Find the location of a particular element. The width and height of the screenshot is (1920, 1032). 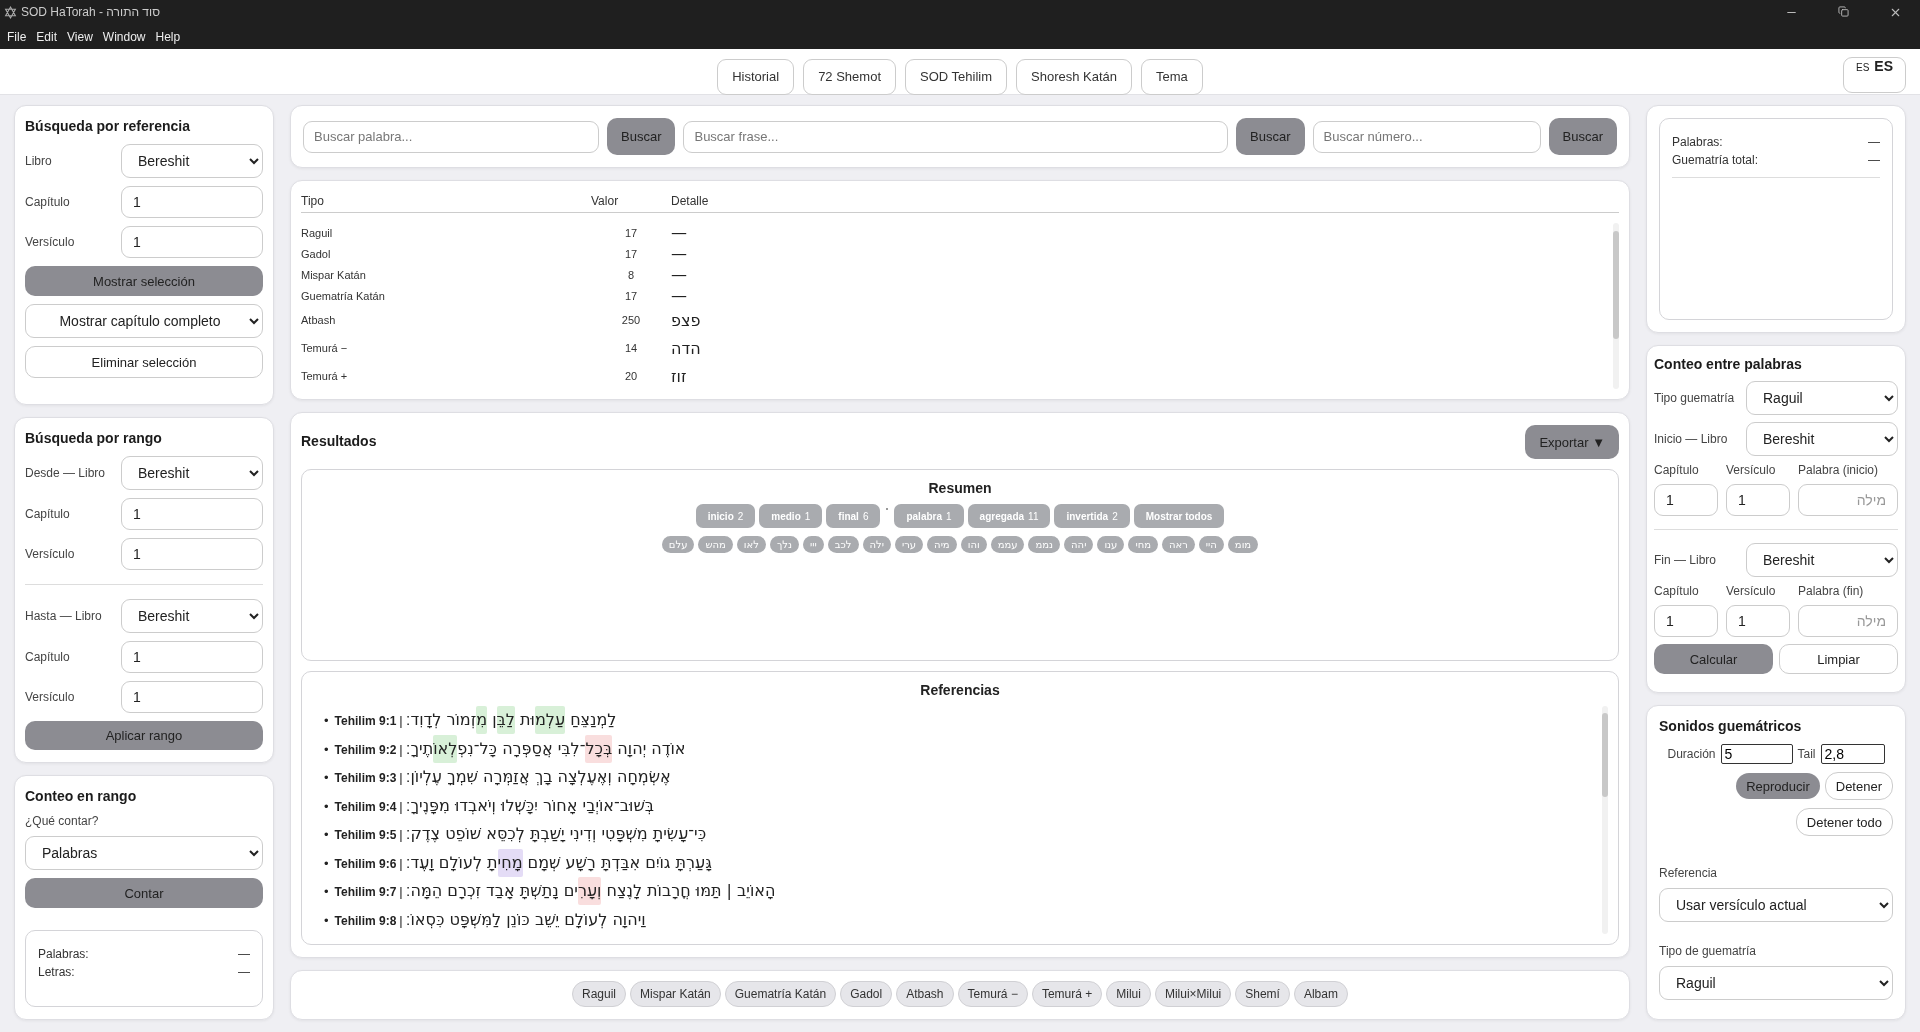

table-cell-text: Atbash is located at coordinates (319, 320).